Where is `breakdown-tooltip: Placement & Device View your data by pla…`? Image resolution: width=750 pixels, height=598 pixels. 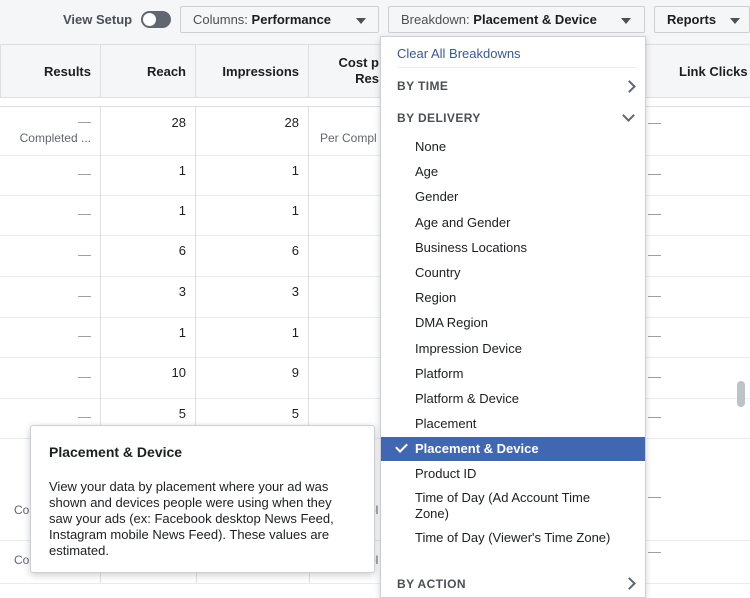 breakdown-tooltip: Placement & Device View your data by pla… is located at coordinates (202, 499).